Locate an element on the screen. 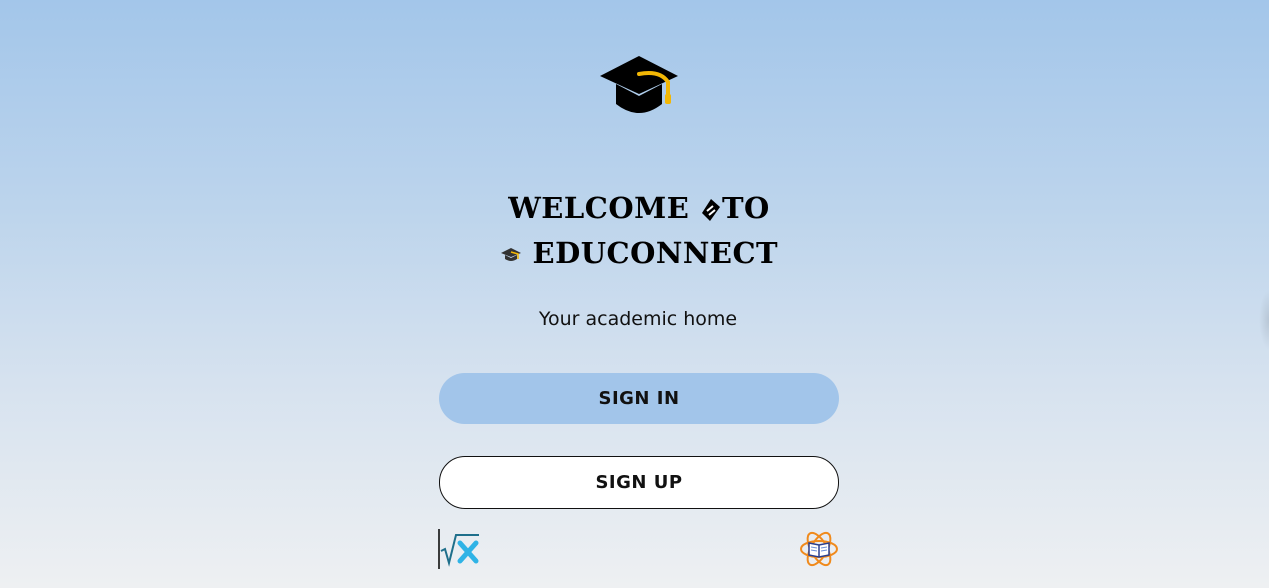 This screenshot has width=1269, height=588. square-root-x-icon is located at coordinates (458, 549).